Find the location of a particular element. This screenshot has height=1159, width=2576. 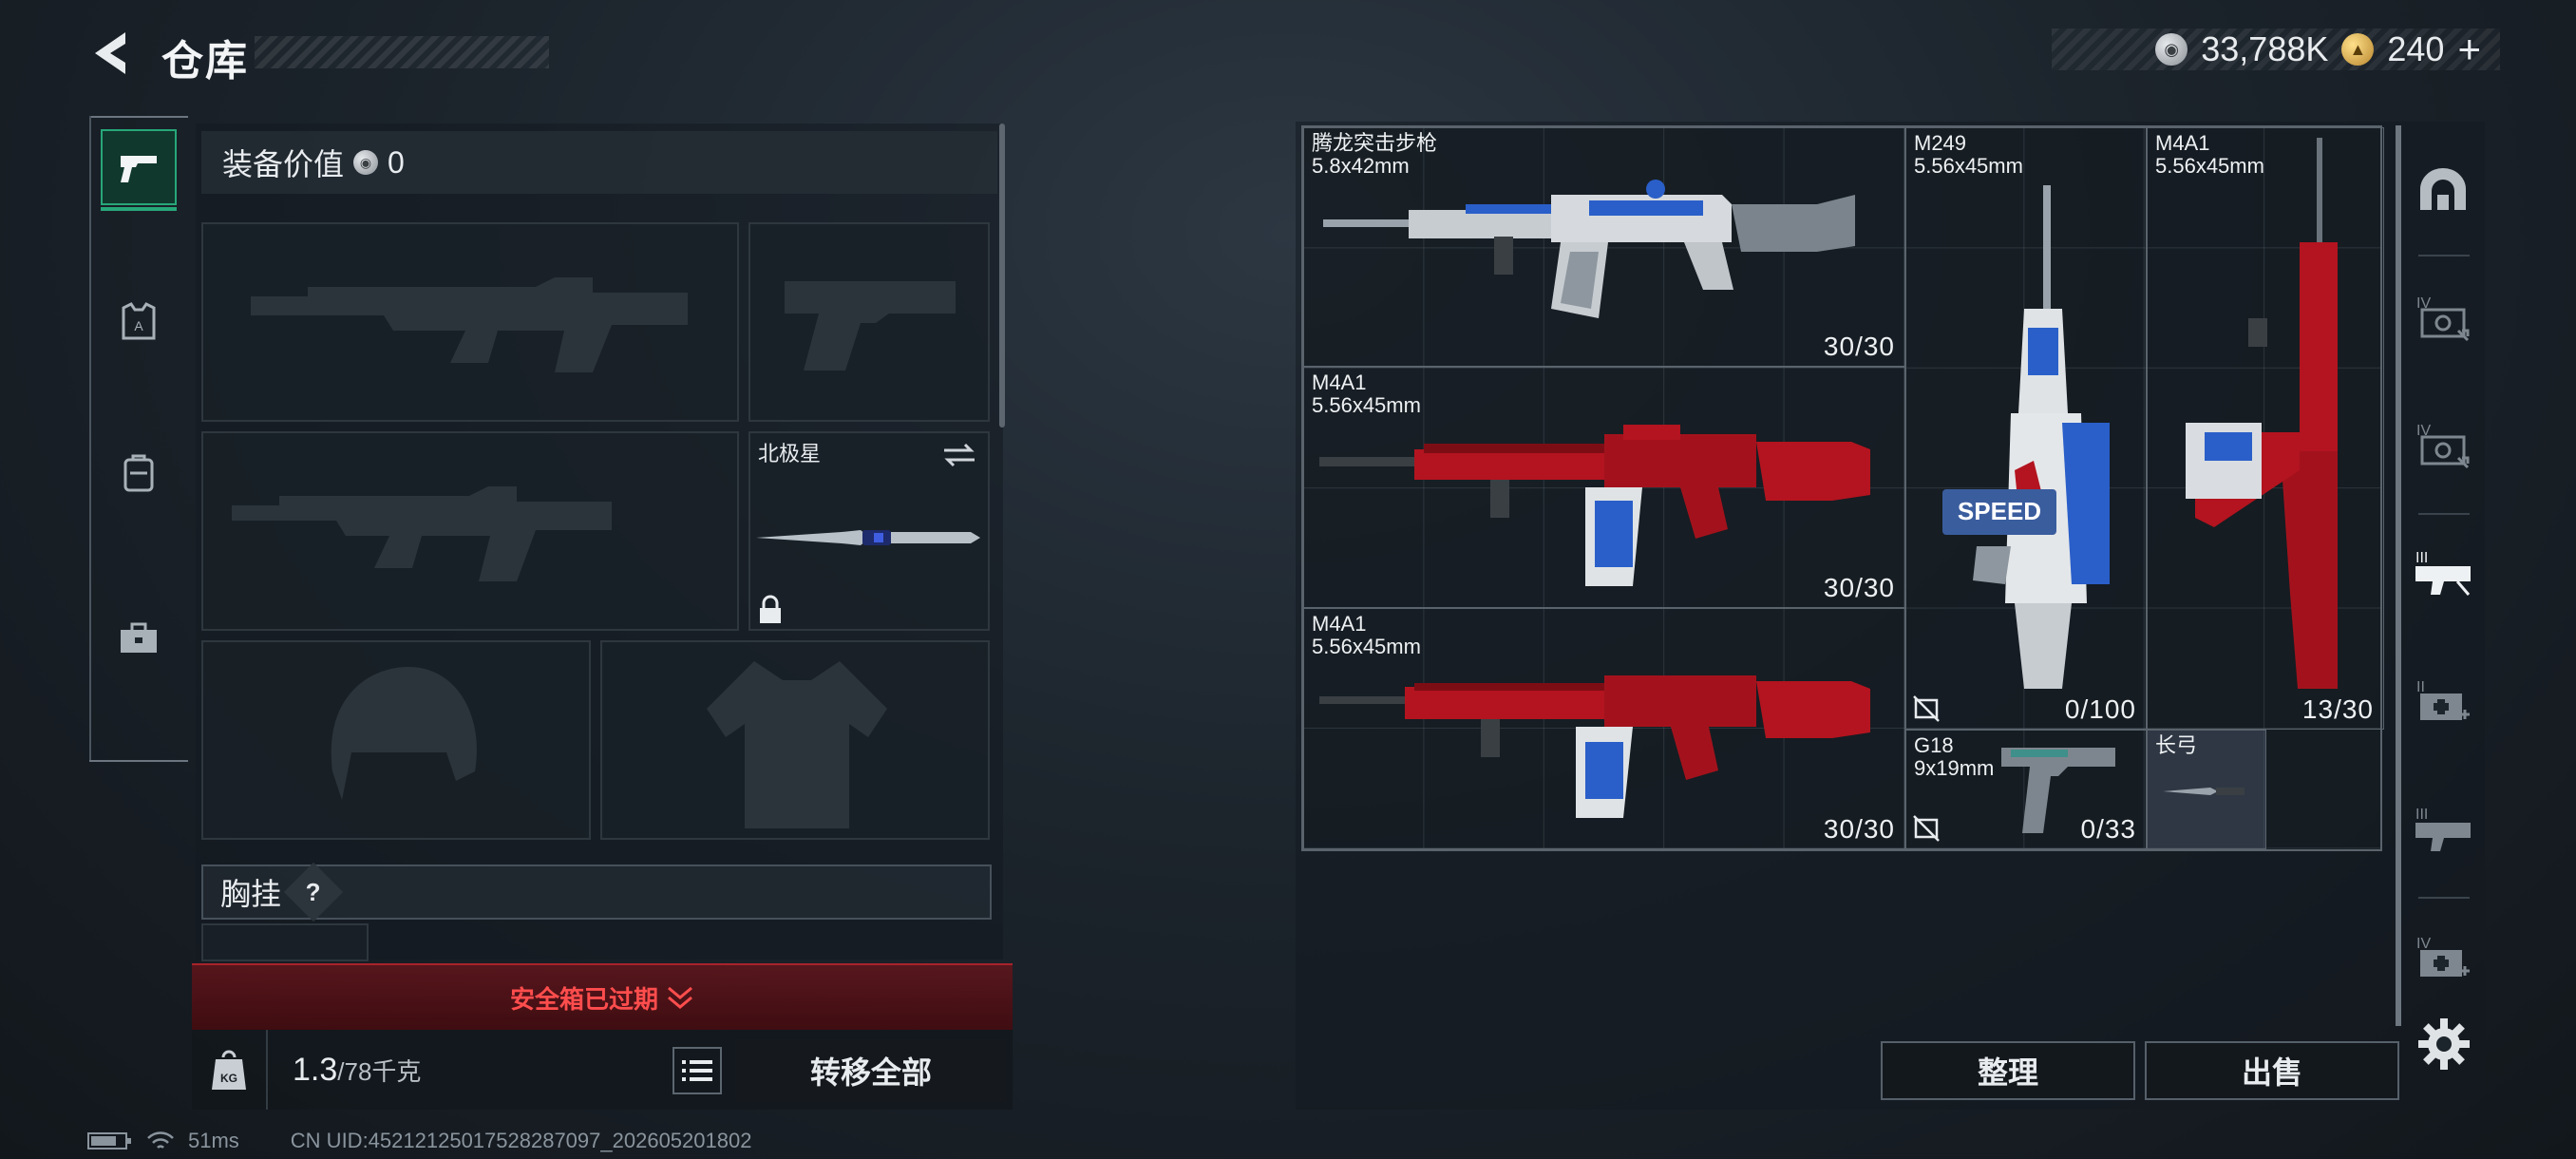

medical-case-icon: IV is located at coordinates (2443, 956).